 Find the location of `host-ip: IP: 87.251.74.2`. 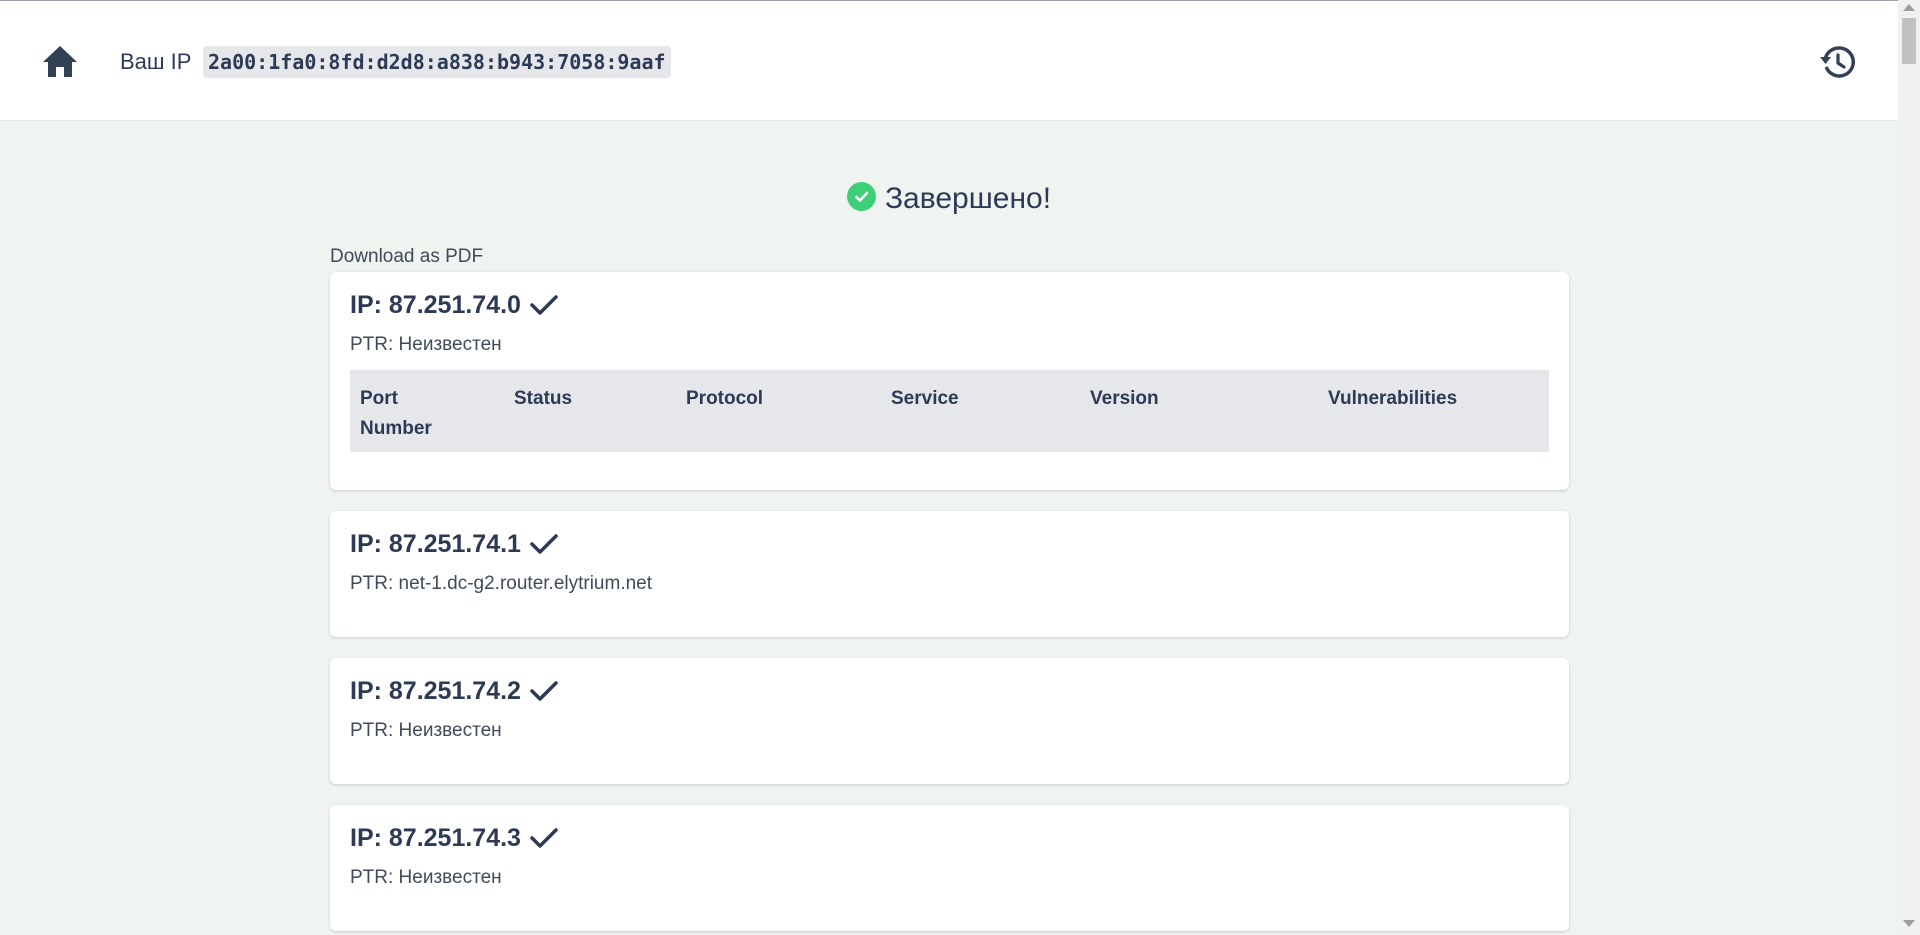

host-ip: IP: 87.251.74.2 is located at coordinates (435, 691).